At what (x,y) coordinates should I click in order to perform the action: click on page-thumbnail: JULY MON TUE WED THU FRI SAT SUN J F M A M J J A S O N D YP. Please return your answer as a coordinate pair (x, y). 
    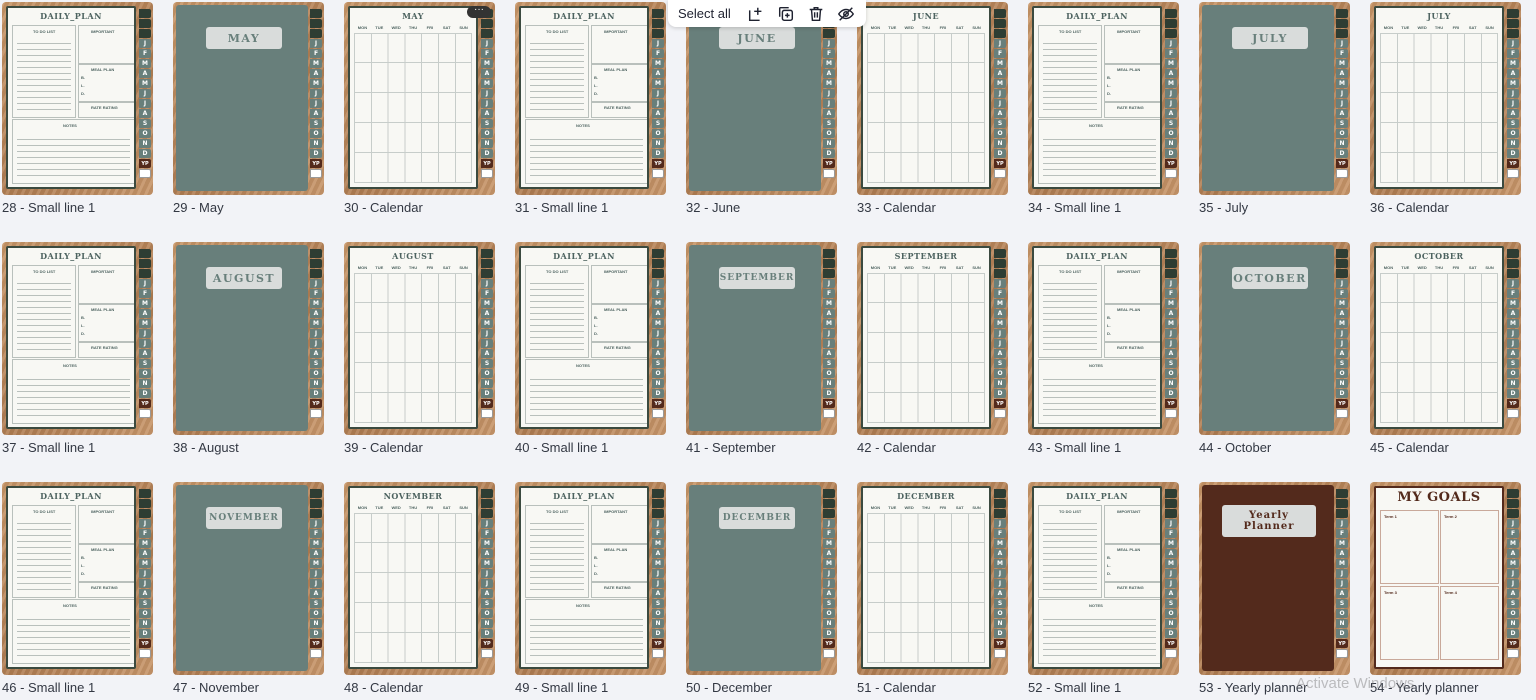
    Looking at the image, I should click on (1445, 98).